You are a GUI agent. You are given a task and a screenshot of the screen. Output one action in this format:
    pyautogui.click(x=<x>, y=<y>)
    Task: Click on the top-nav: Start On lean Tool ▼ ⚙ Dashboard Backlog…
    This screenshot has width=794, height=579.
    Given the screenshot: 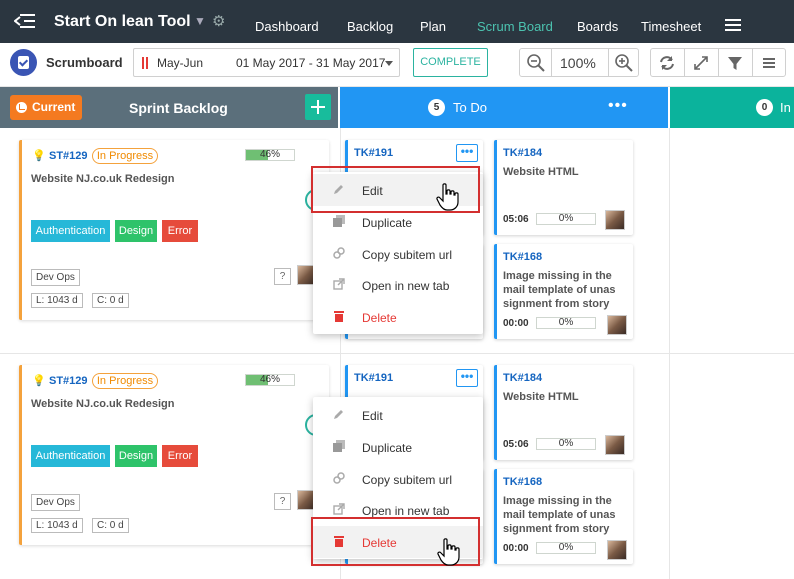 What is the action you would take?
    pyautogui.click(x=397, y=21)
    